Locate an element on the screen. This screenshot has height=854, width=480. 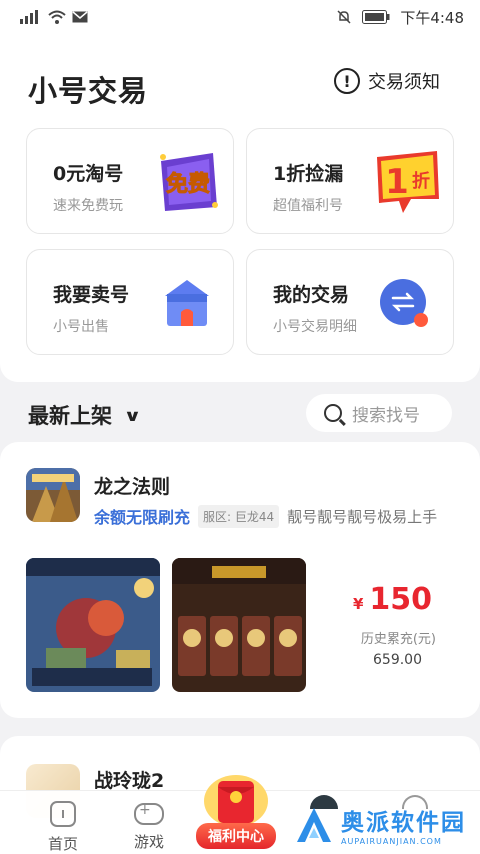
tab-games: 游戏 is located at coordinates (149, 822).